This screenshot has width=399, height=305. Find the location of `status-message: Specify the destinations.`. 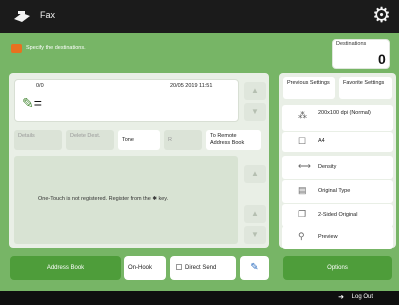

status-message: Specify the destinations. is located at coordinates (56, 48).